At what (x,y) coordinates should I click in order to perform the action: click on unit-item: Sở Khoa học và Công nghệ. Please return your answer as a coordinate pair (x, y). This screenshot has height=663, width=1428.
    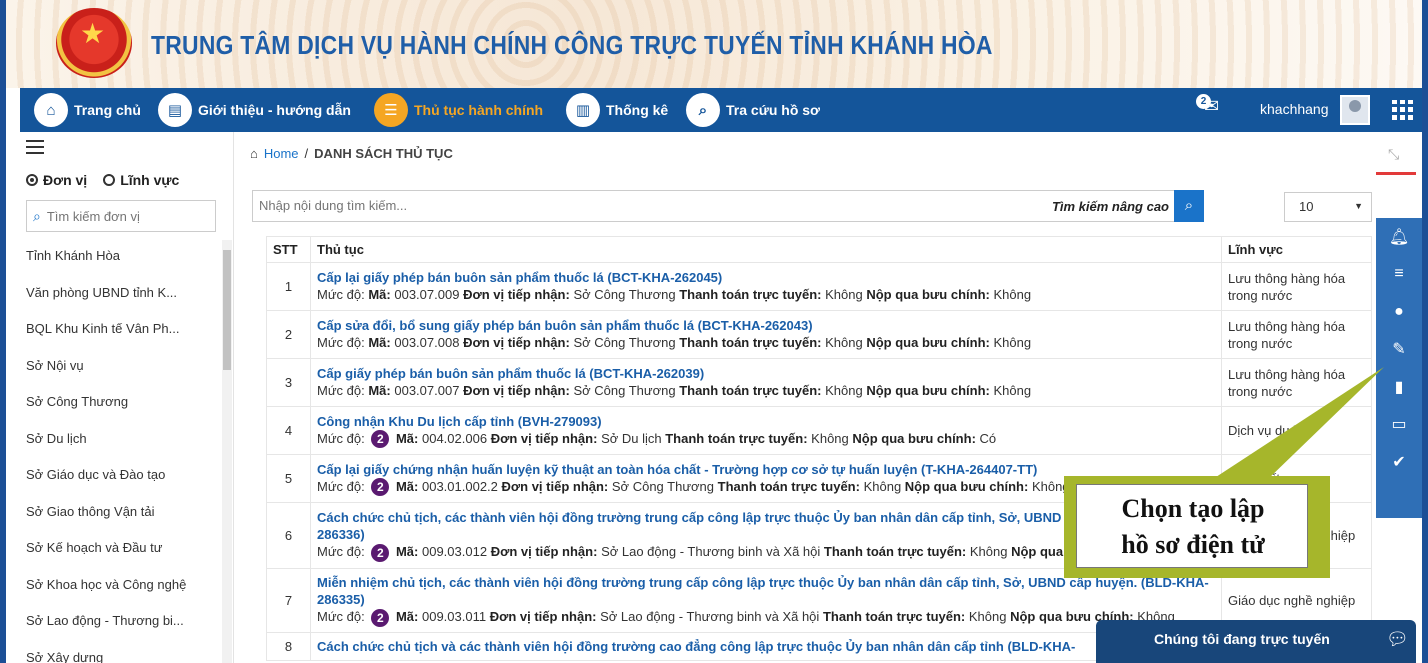
    Looking at the image, I should click on (120, 585).